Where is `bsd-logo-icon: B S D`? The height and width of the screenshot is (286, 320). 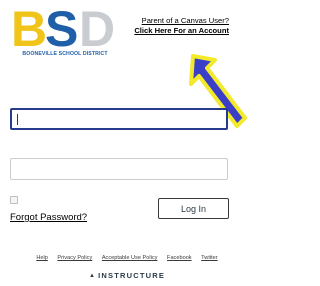 bsd-logo-icon: B S D is located at coordinates (63, 27).